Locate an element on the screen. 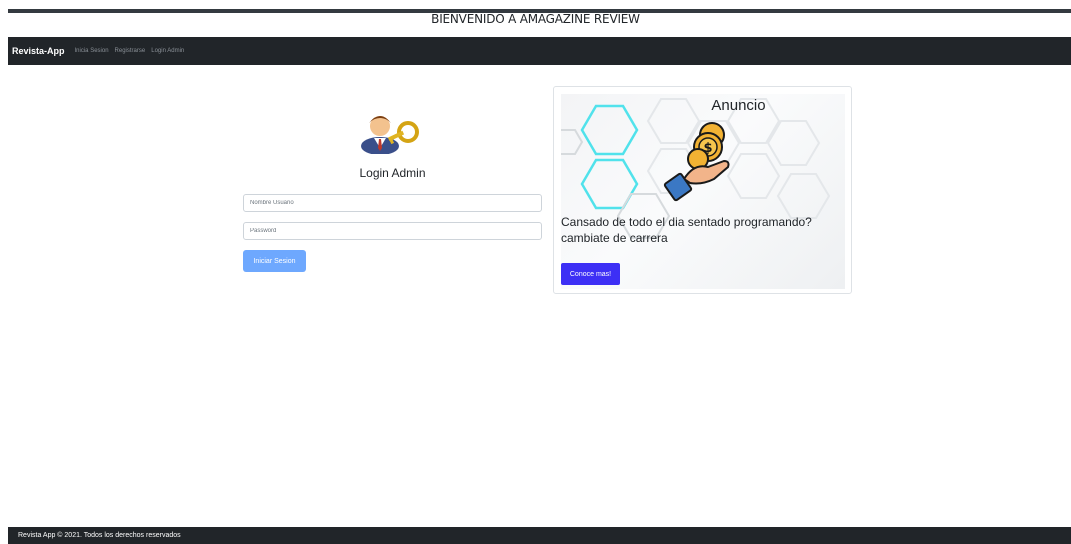  password-input is located at coordinates (392, 231).